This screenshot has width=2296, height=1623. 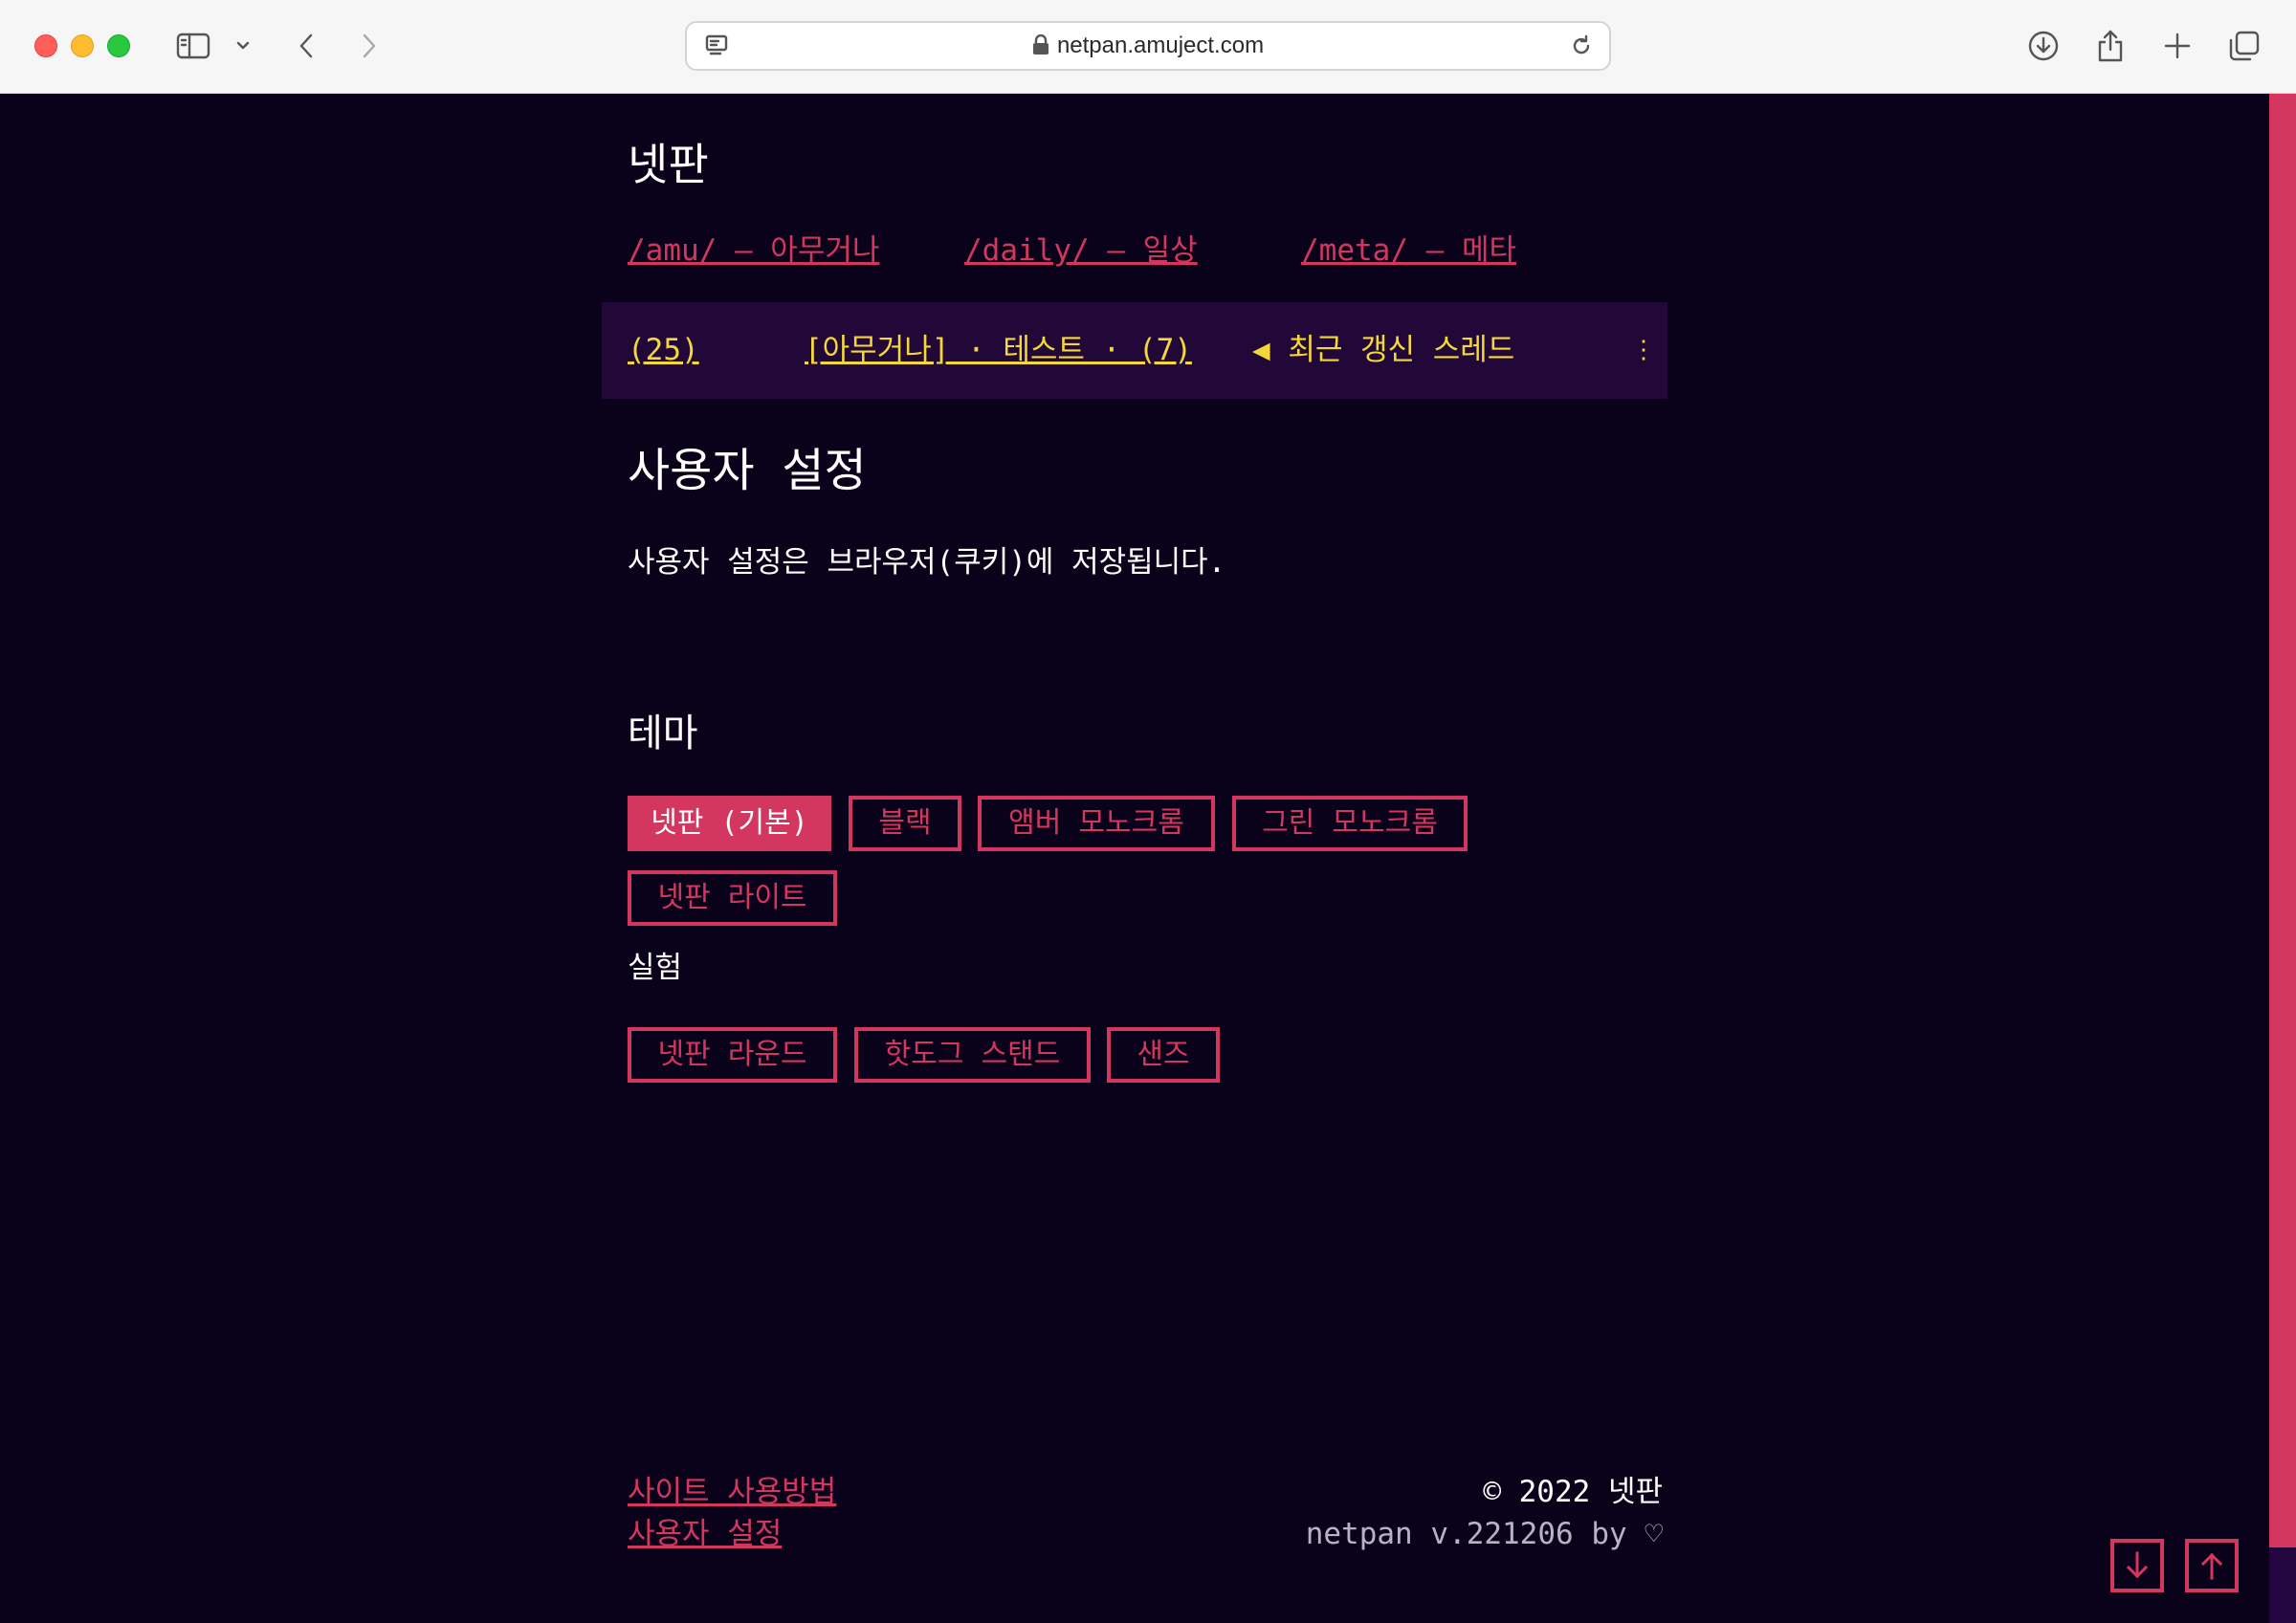 I want to click on copyright-text: © 2022 넷판, so click(x=1573, y=1492).